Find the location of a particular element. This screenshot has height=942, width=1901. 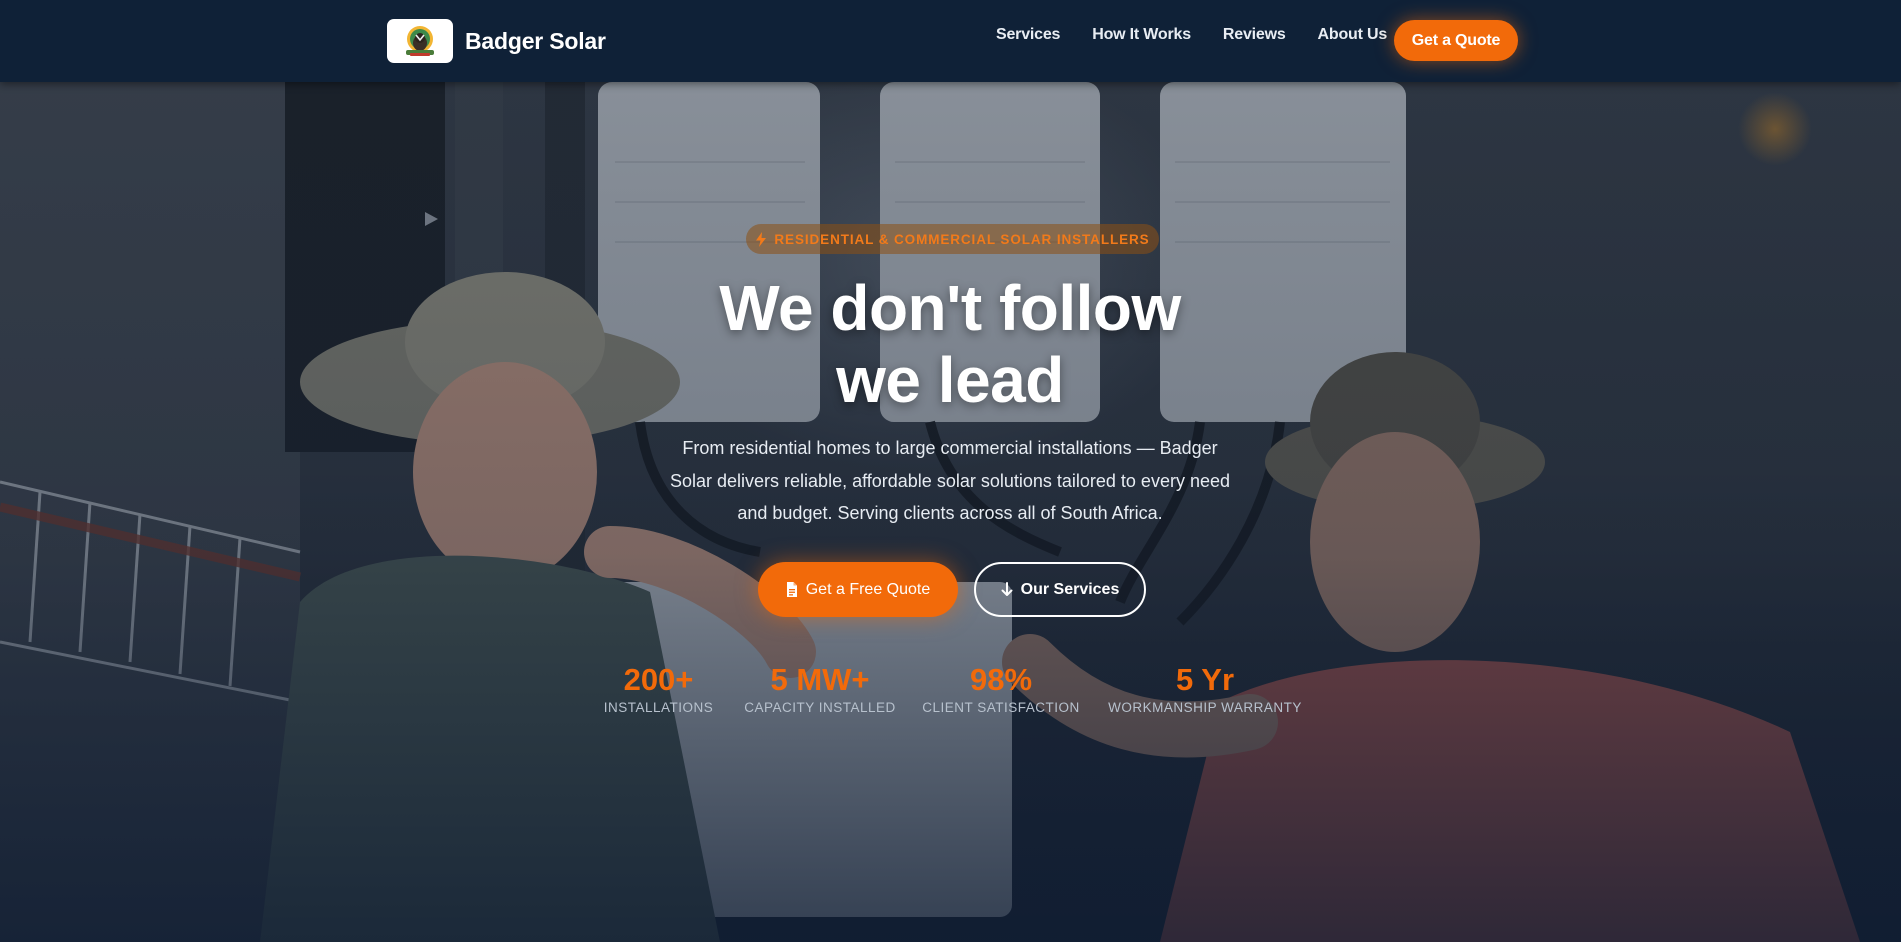

stat-satisfaction: 98% CLIENT SATISFACTION is located at coordinates (1001, 688).